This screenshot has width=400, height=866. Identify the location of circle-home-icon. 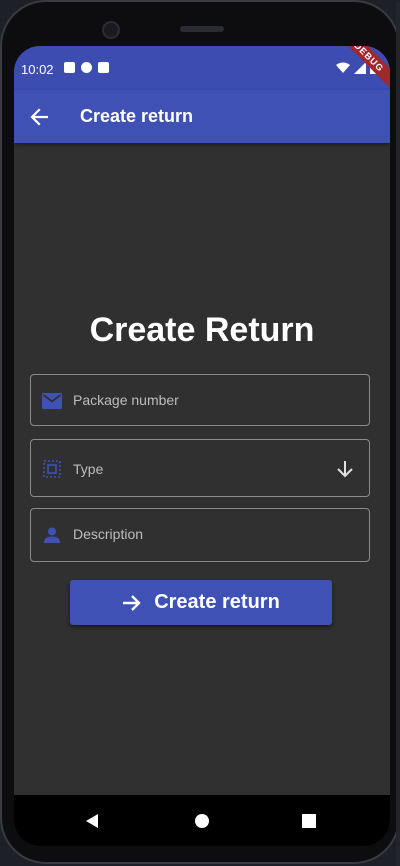
(202, 821).